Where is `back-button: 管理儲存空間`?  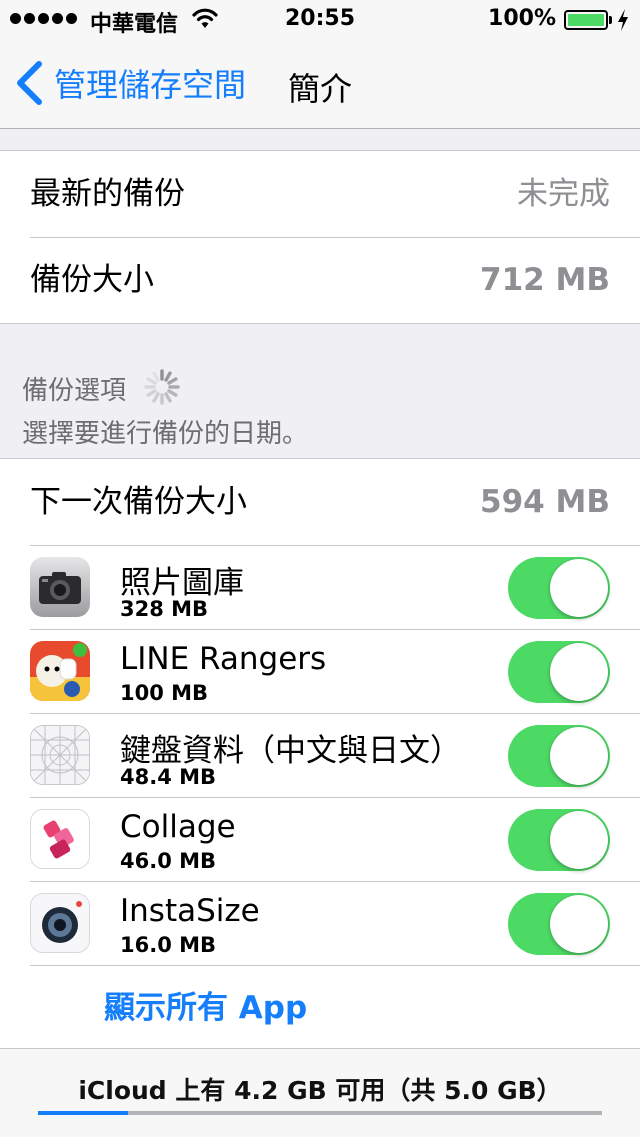 back-button: 管理儲存空間 is located at coordinates (130, 83).